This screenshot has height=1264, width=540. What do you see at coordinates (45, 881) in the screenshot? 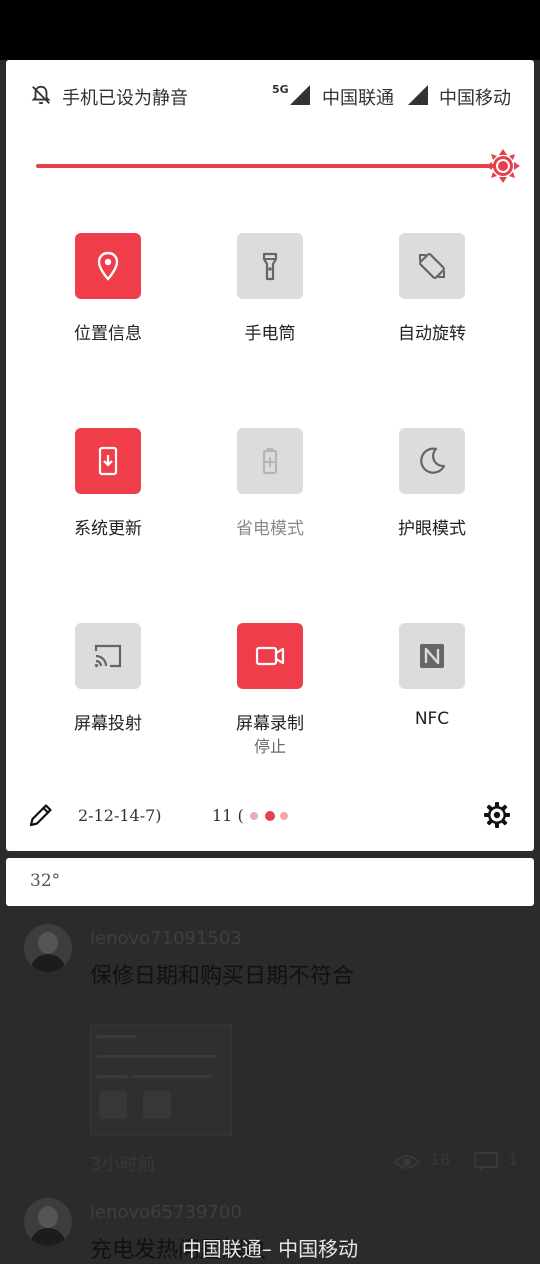
I see `temperature-text: 32°` at bounding box center [45, 881].